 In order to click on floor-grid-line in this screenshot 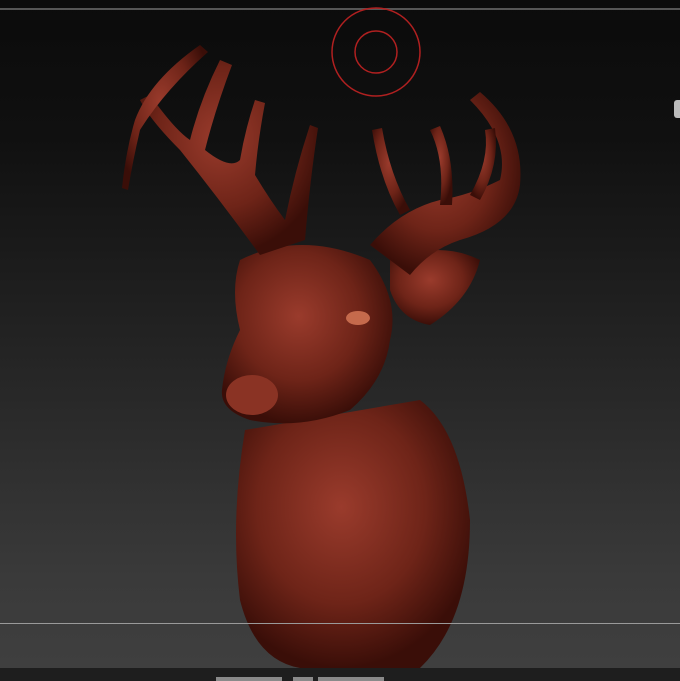, I will do `click(340, 623)`.